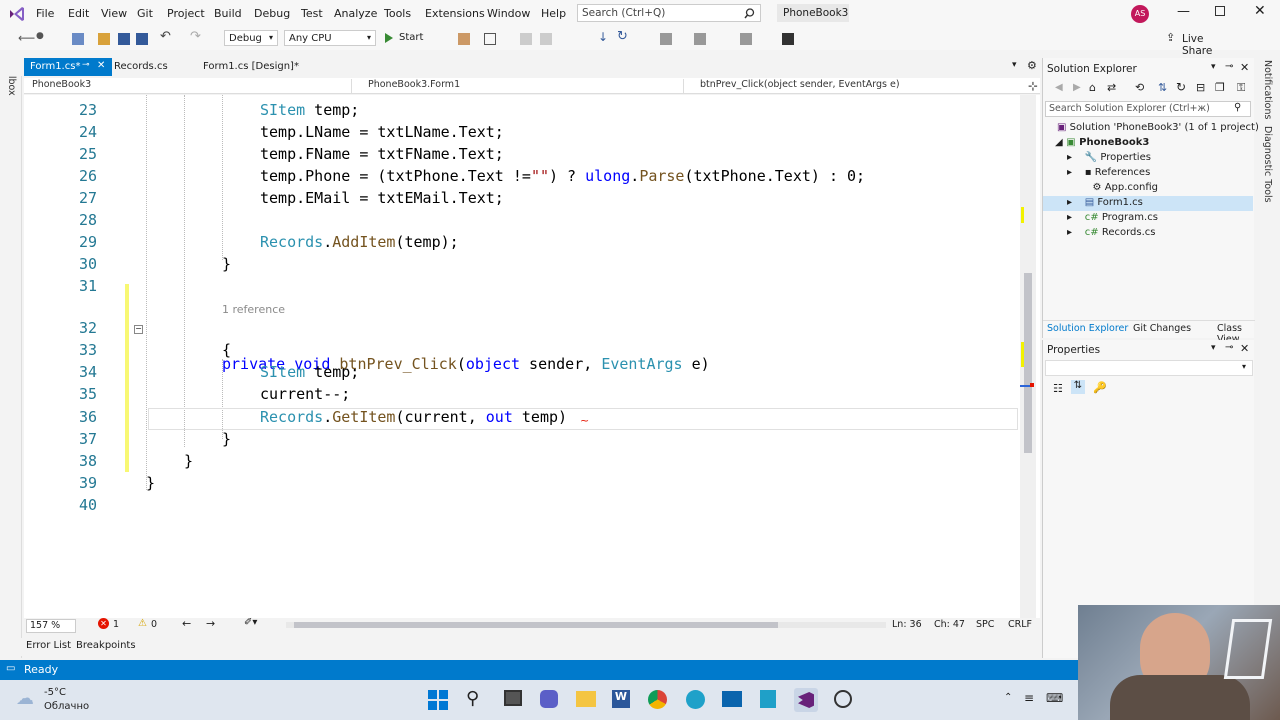 This screenshot has height=720, width=1280. What do you see at coordinates (45, 13) in the screenshot?
I see `menu-file: File` at bounding box center [45, 13].